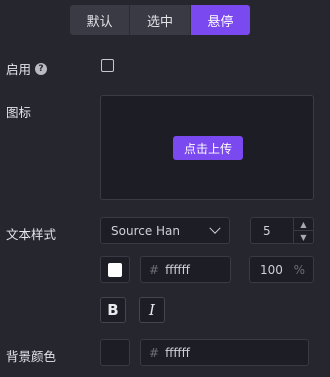 This screenshot has height=377, width=330. What do you see at coordinates (177, 352) in the screenshot?
I see `background-color-hex-value: ffffff` at bounding box center [177, 352].